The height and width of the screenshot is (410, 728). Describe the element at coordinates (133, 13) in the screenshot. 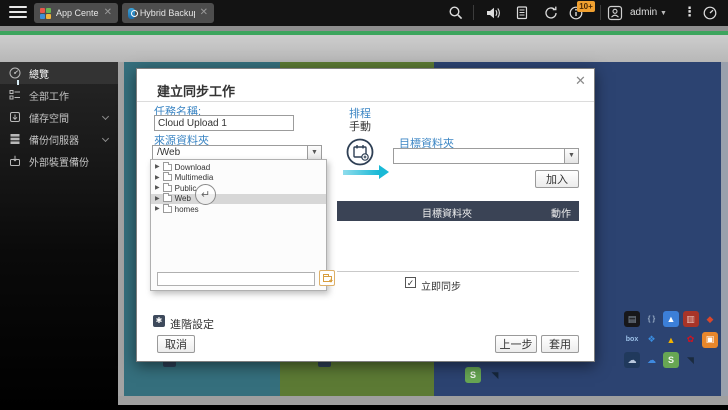

I see `hbs-icon` at that location.